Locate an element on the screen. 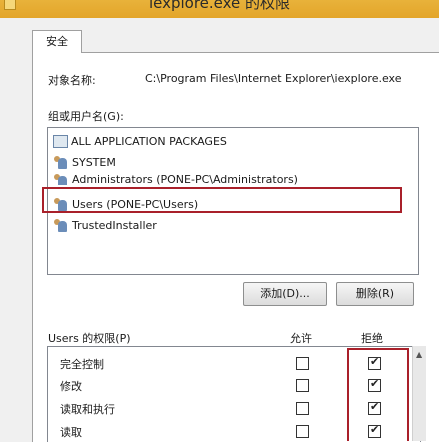 This screenshot has height=442, width=439. group-name: ALL APPLICATION PACKAGES is located at coordinates (149, 141).